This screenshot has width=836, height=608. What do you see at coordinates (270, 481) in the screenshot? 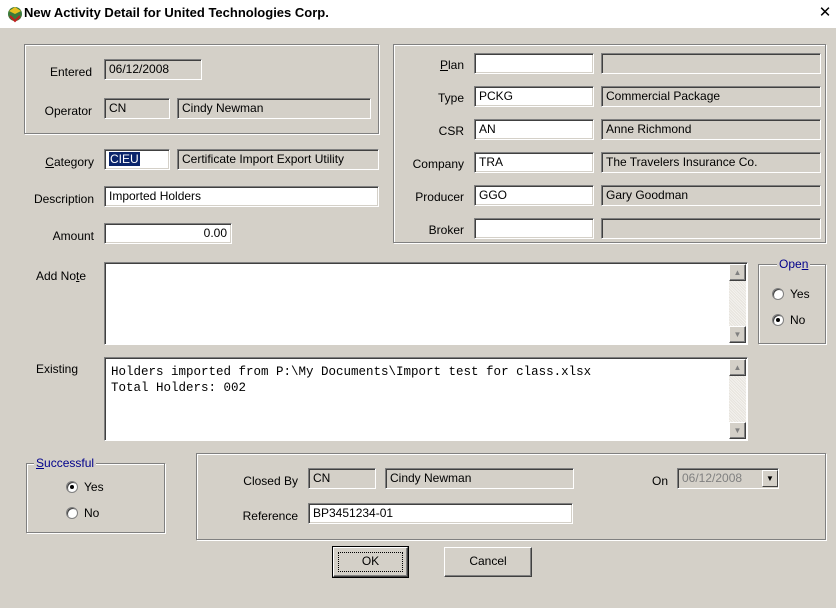
I see `closed-by-label: Closed By` at bounding box center [270, 481].